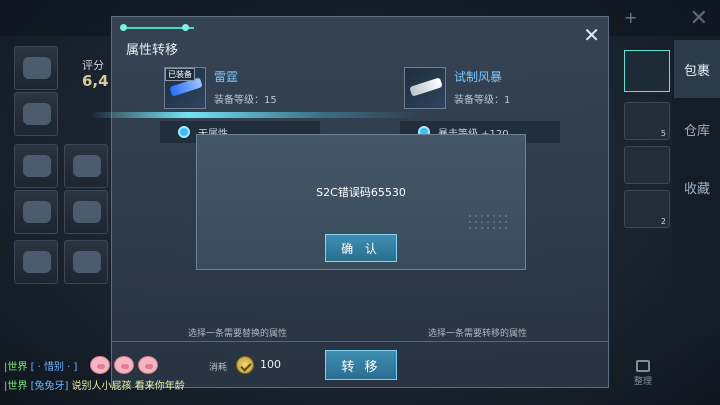 The height and width of the screenshot is (405, 720). What do you see at coordinates (591, 35) in the screenshot?
I see `close-icon: ✕` at bounding box center [591, 35].